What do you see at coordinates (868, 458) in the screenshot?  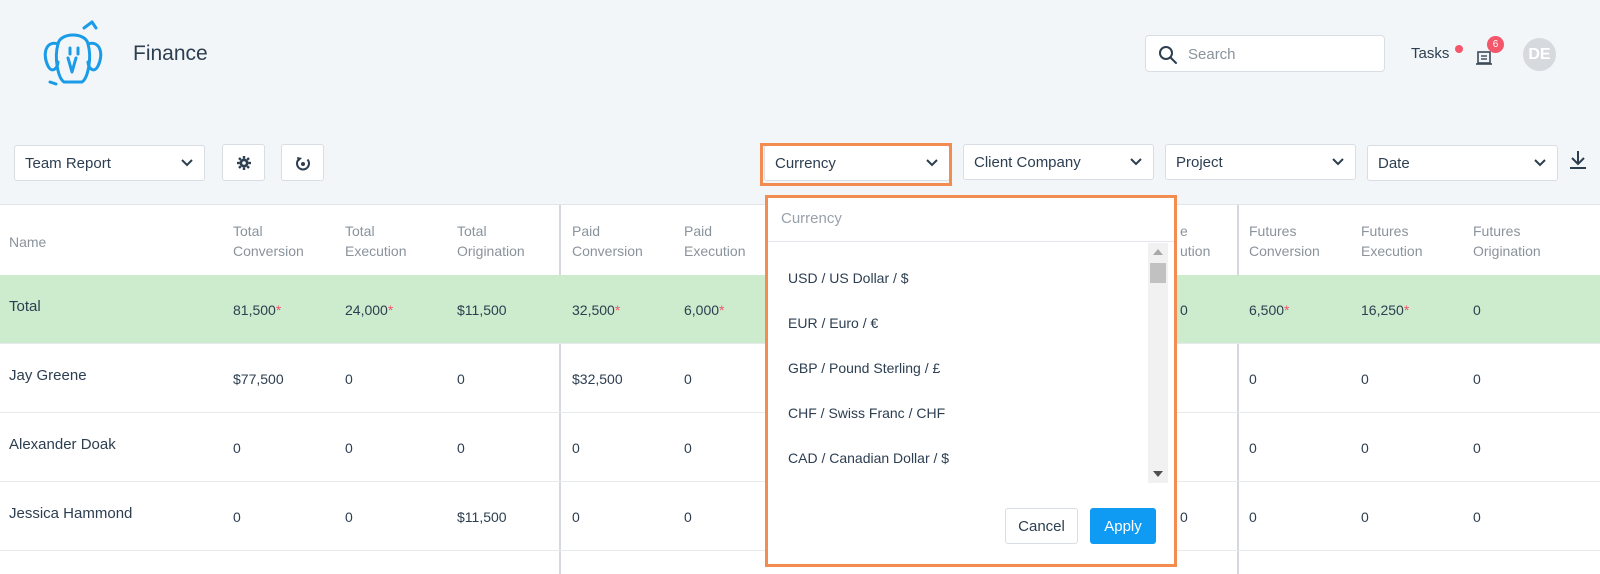 I see `currency-option-cad: CAD / Canadian Dollar / $` at bounding box center [868, 458].